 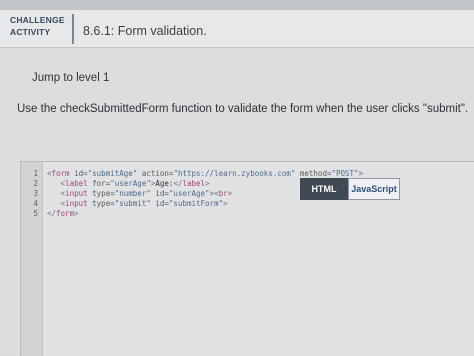 I want to click on code-line: <input type="number" id="userAge"><br>, so click(x=140, y=193).